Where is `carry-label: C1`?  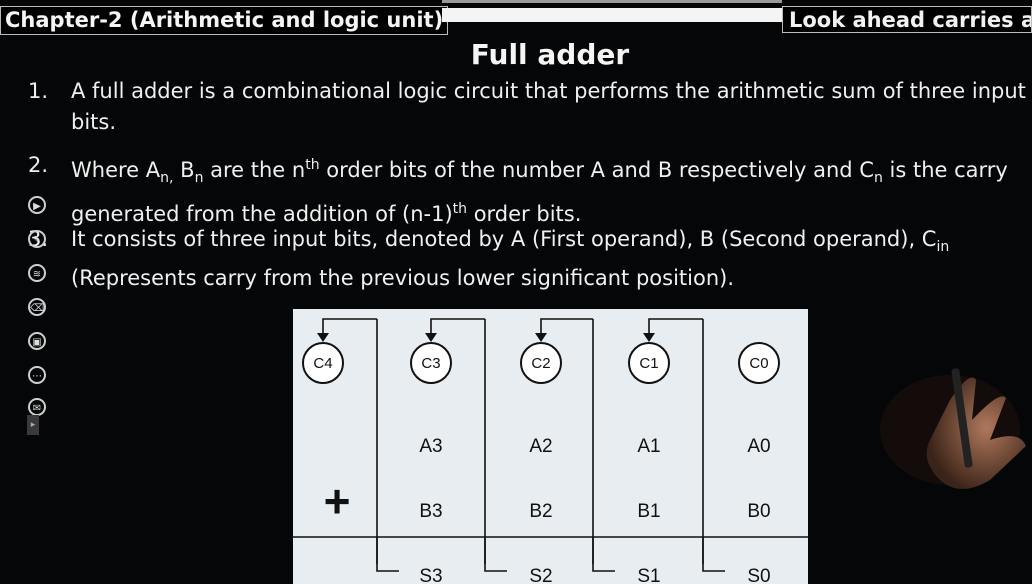 carry-label: C1 is located at coordinates (648, 363).